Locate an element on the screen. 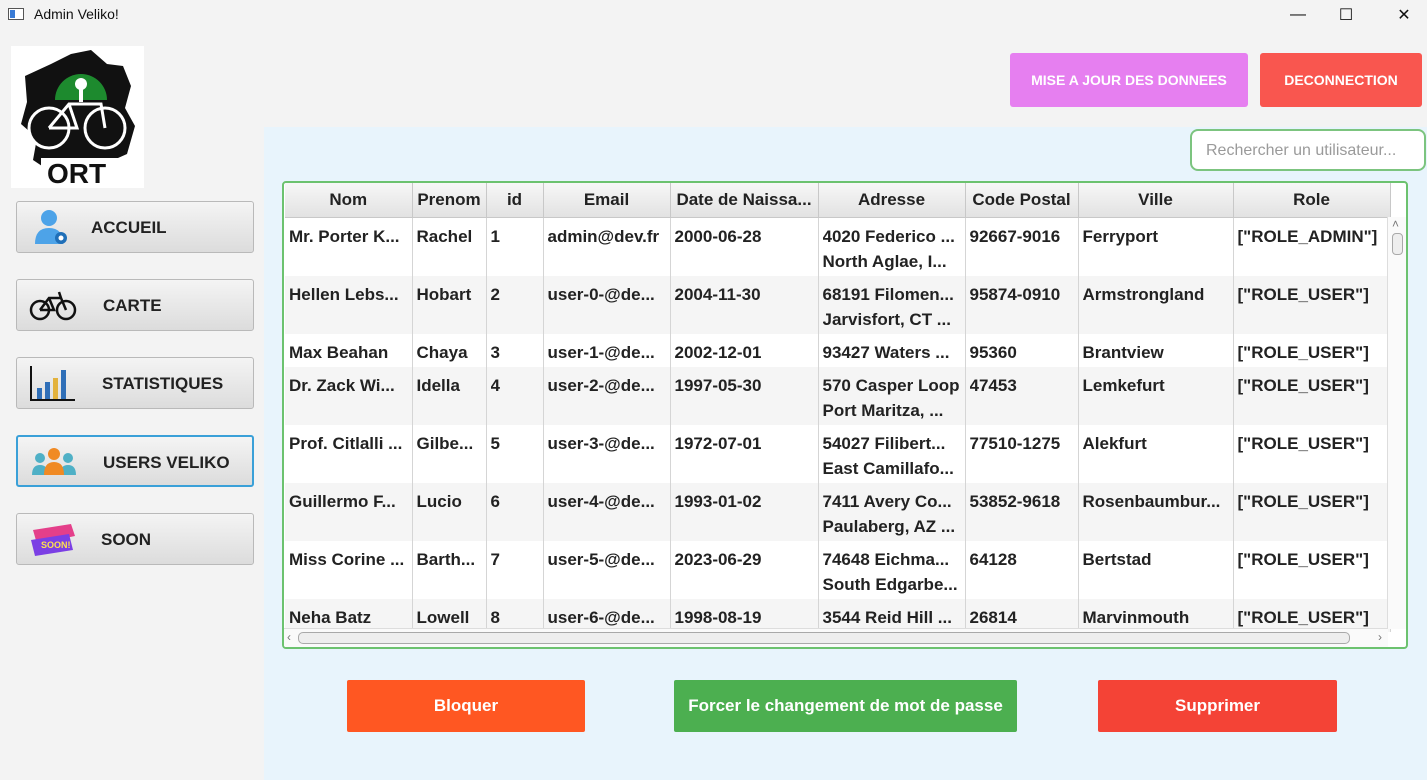 The image size is (1427, 780). vertical-scrollbar: ˄ is located at coordinates (1396, 423).